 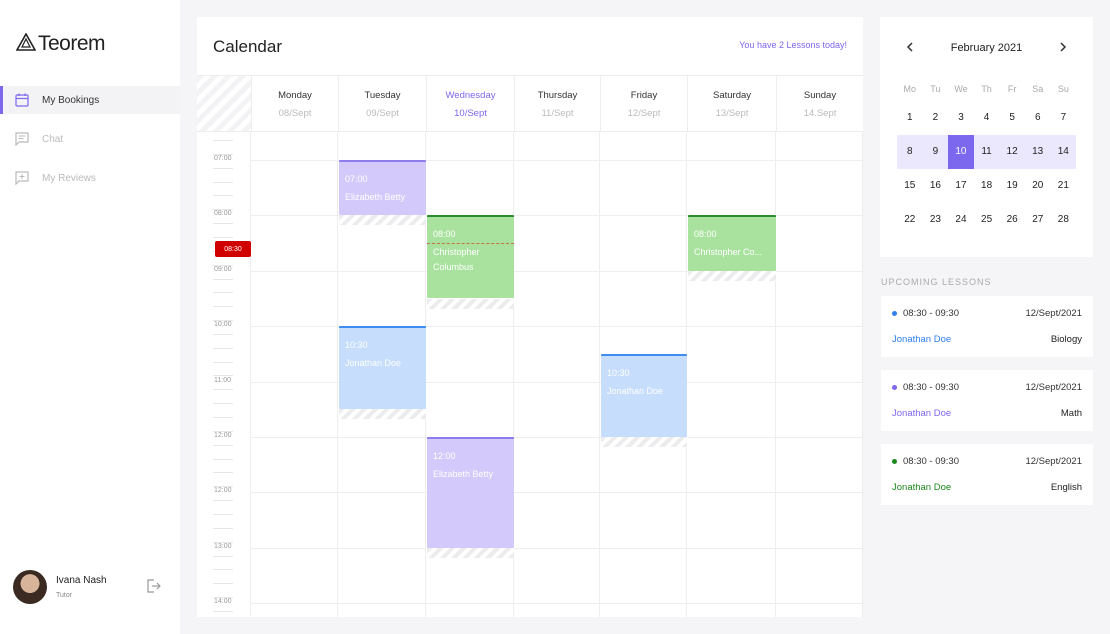 What do you see at coordinates (382, 103) in the screenshot?
I see `day-header-tuesday: Tuesday 09/Sept` at bounding box center [382, 103].